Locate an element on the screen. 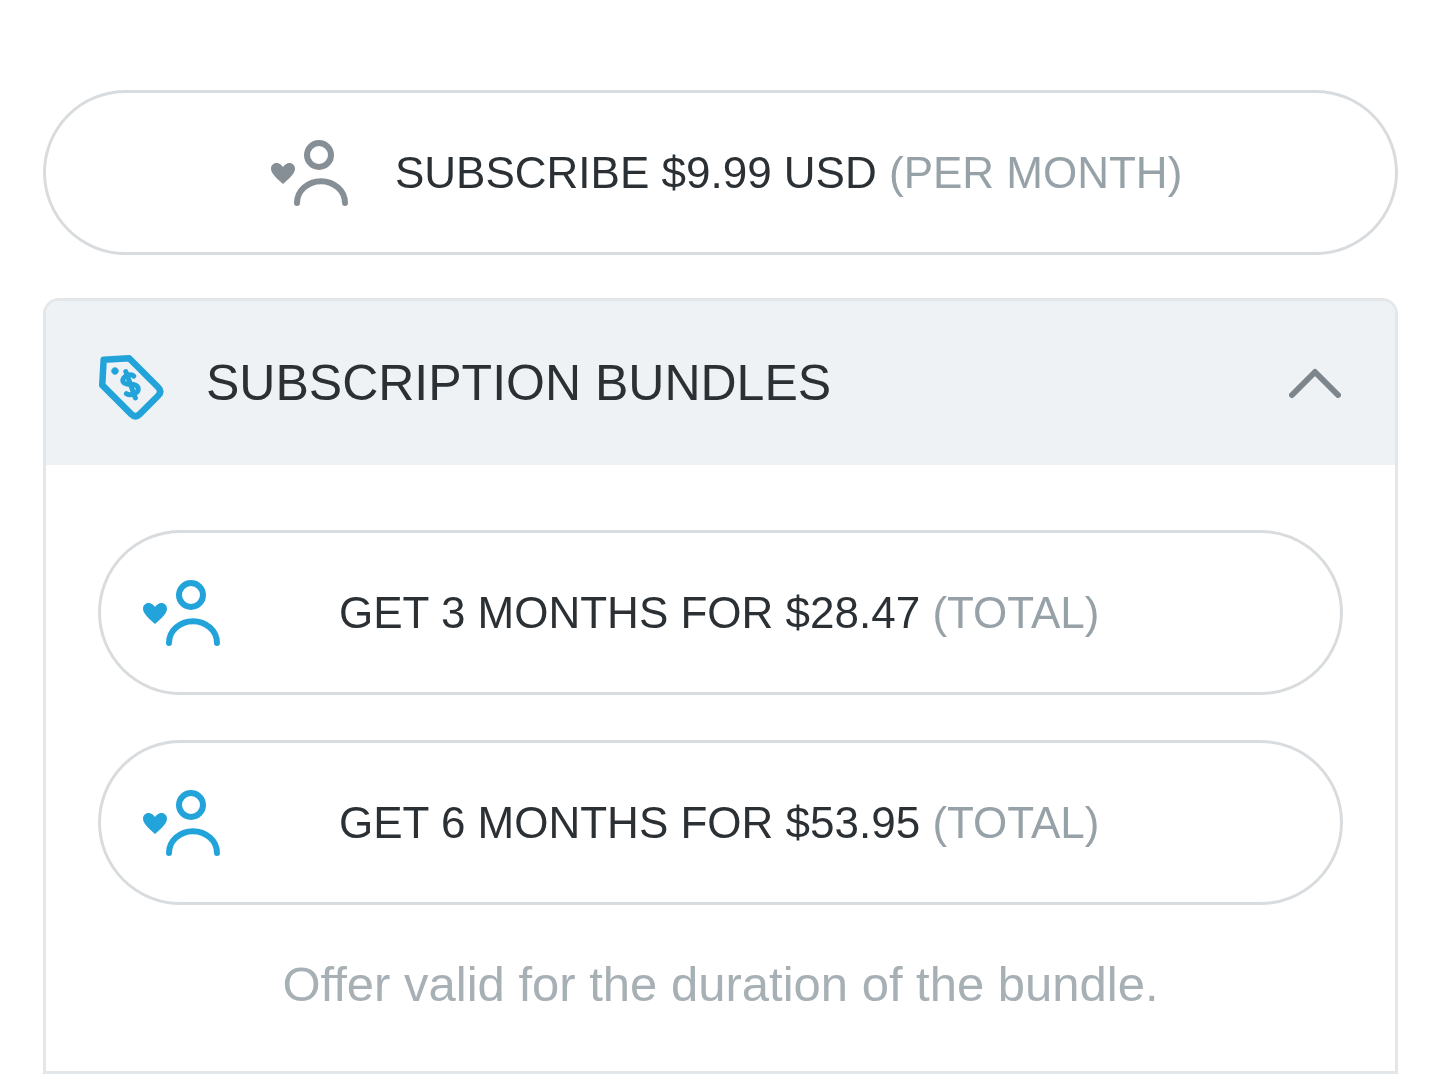  subscribe-button: SUBSCRIBE $9.99 USD (PER MONTH) is located at coordinates (720, 172).